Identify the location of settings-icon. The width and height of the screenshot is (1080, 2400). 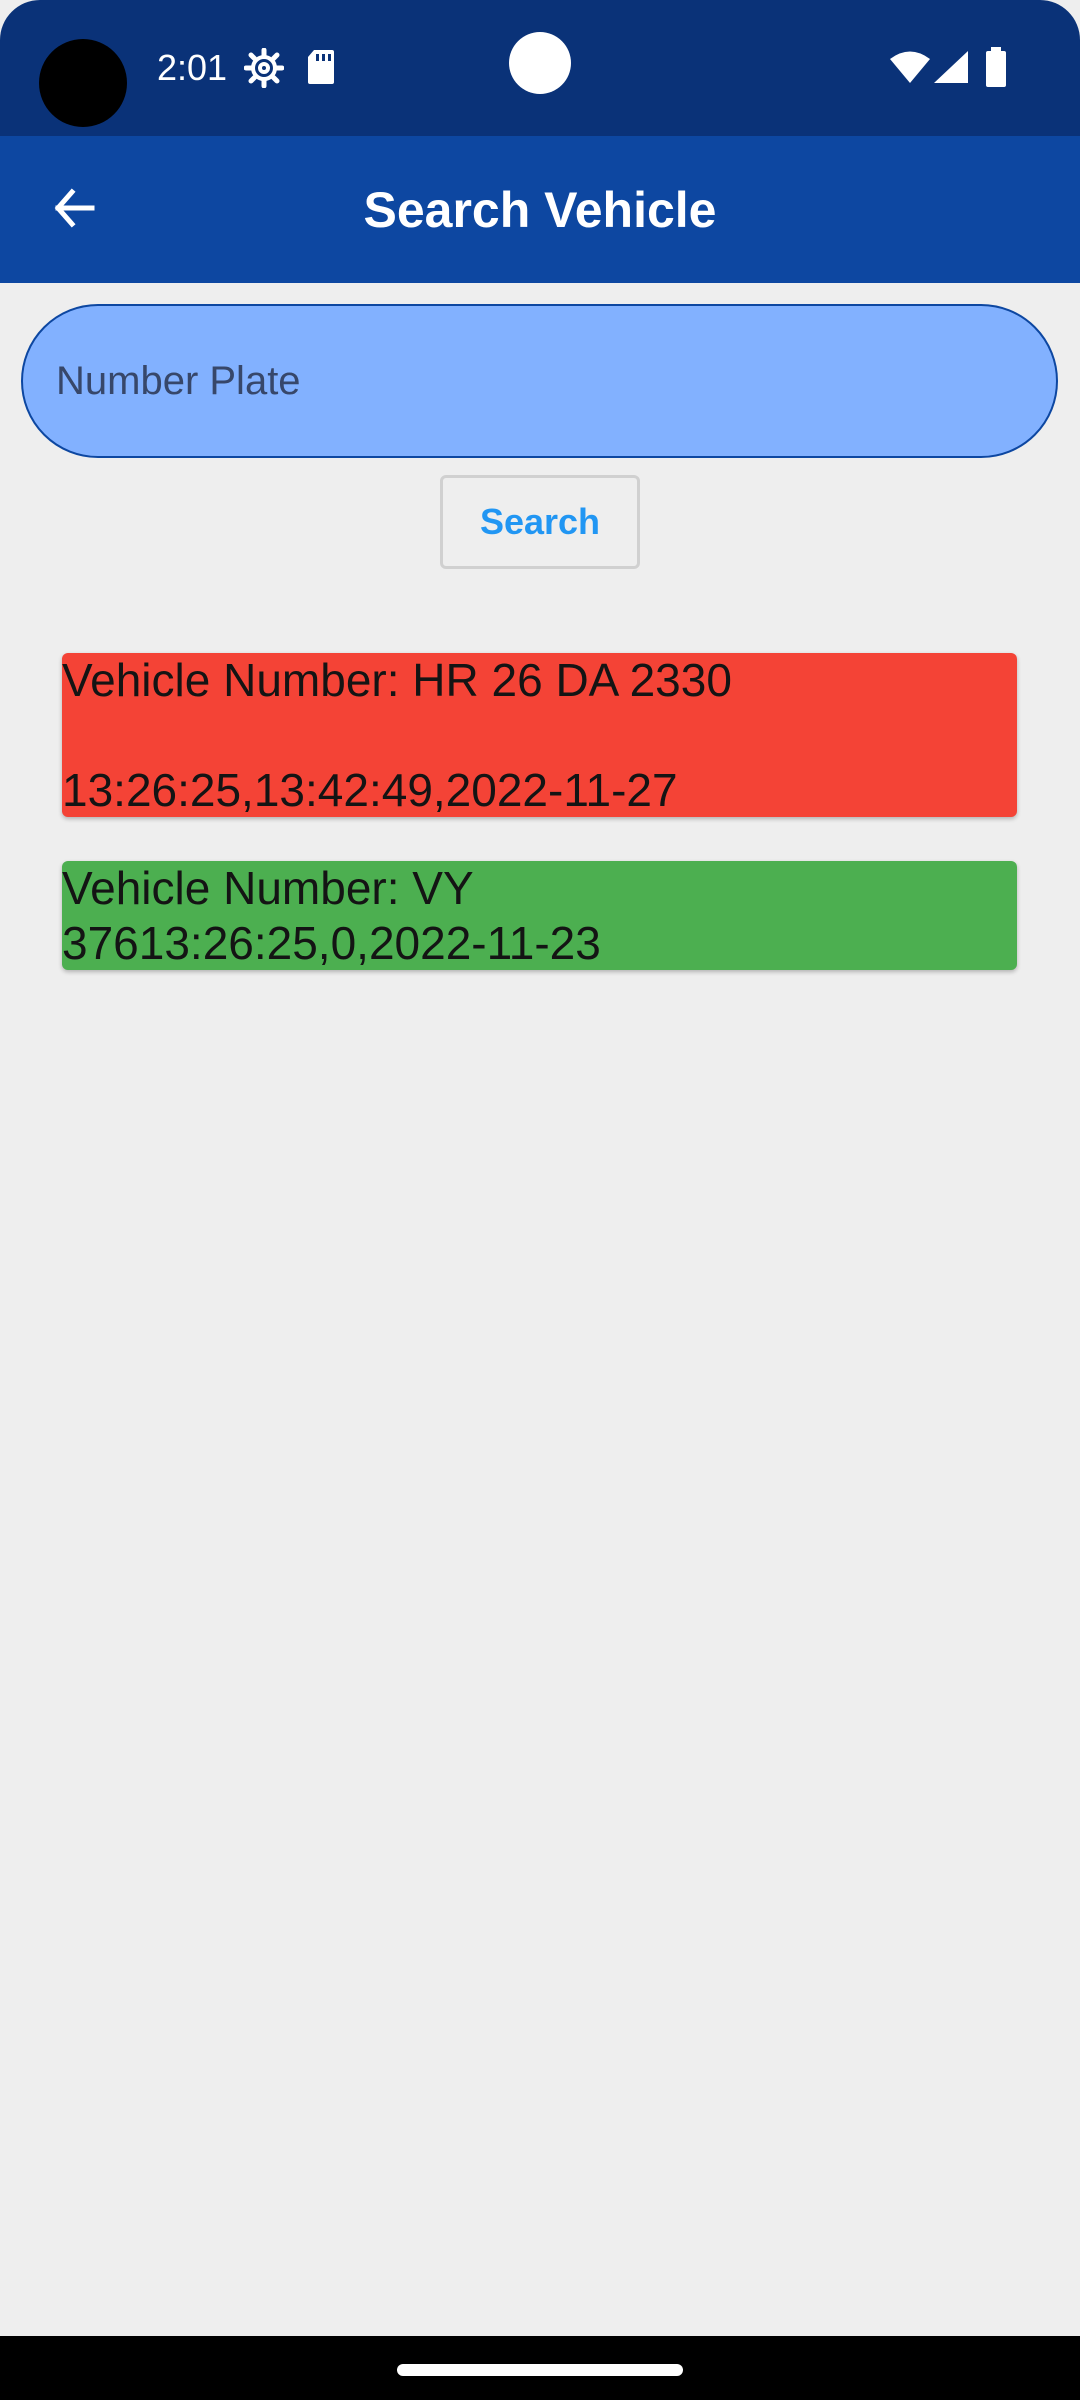
(264, 70).